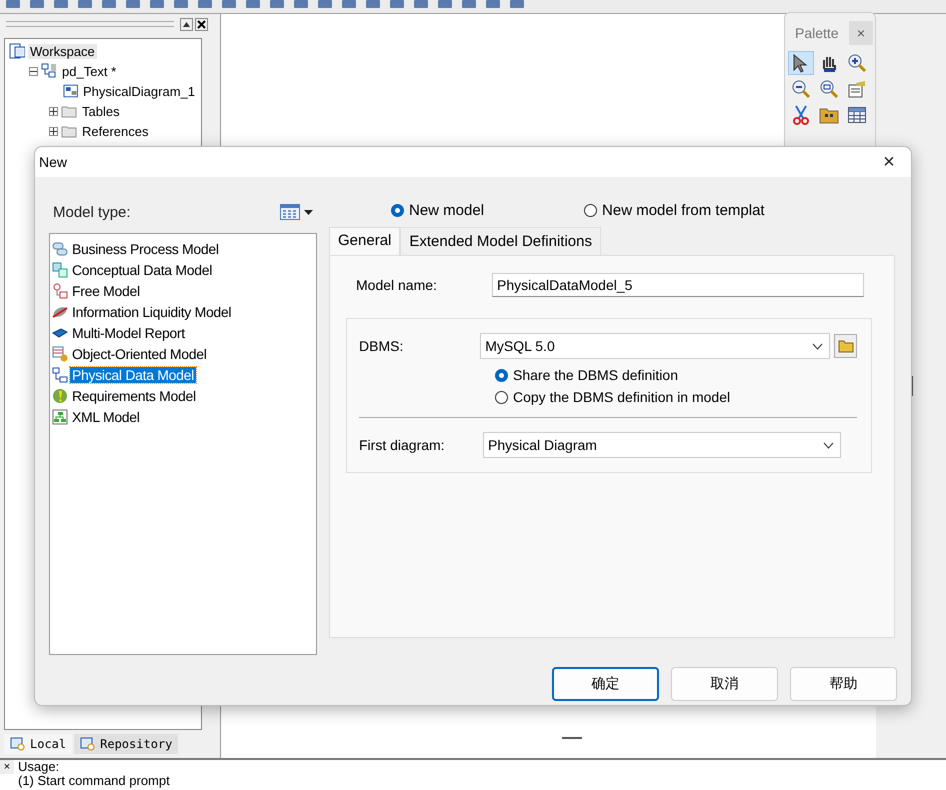 The image size is (946, 790). I want to click on dialog-button: 确定, so click(605, 684).